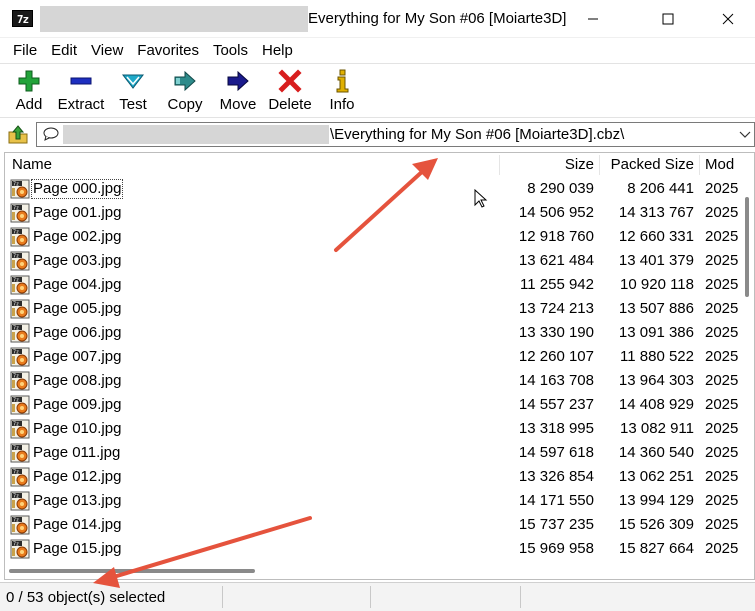 The width and height of the screenshot is (755, 611). Describe the element at coordinates (372, 309) in the screenshot. I see `table-row: 7z Page 005.jpg 13 724 213 13 507 886 2025` at that location.